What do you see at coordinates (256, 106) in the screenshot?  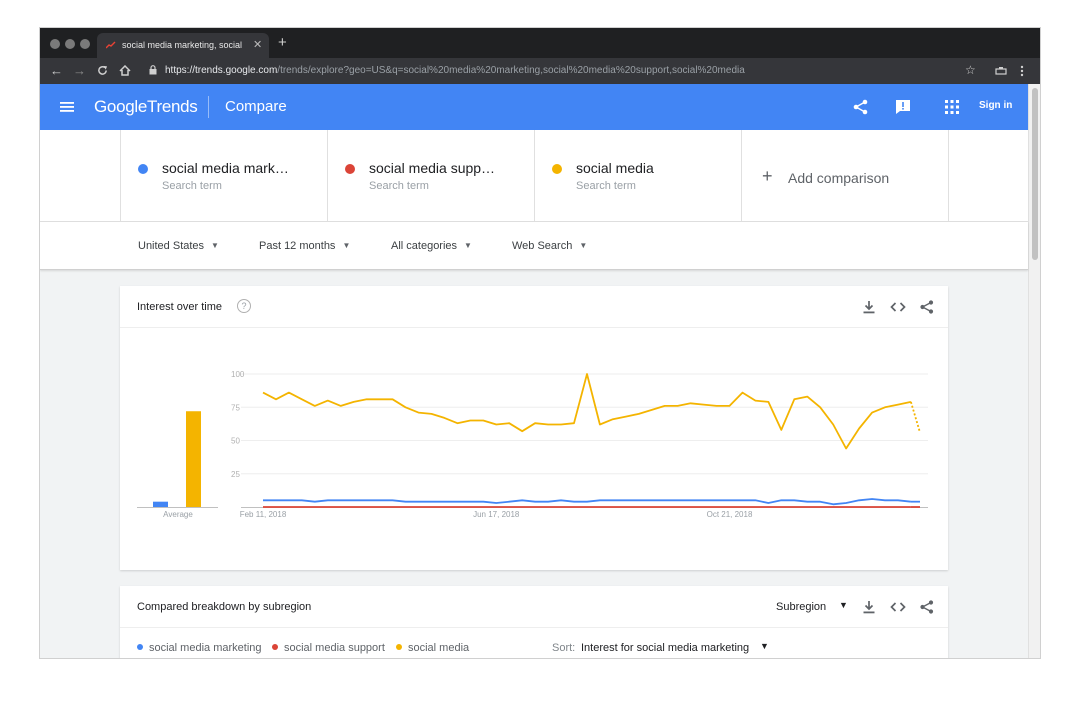 I see `page-title: Compare` at bounding box center [256, 106].